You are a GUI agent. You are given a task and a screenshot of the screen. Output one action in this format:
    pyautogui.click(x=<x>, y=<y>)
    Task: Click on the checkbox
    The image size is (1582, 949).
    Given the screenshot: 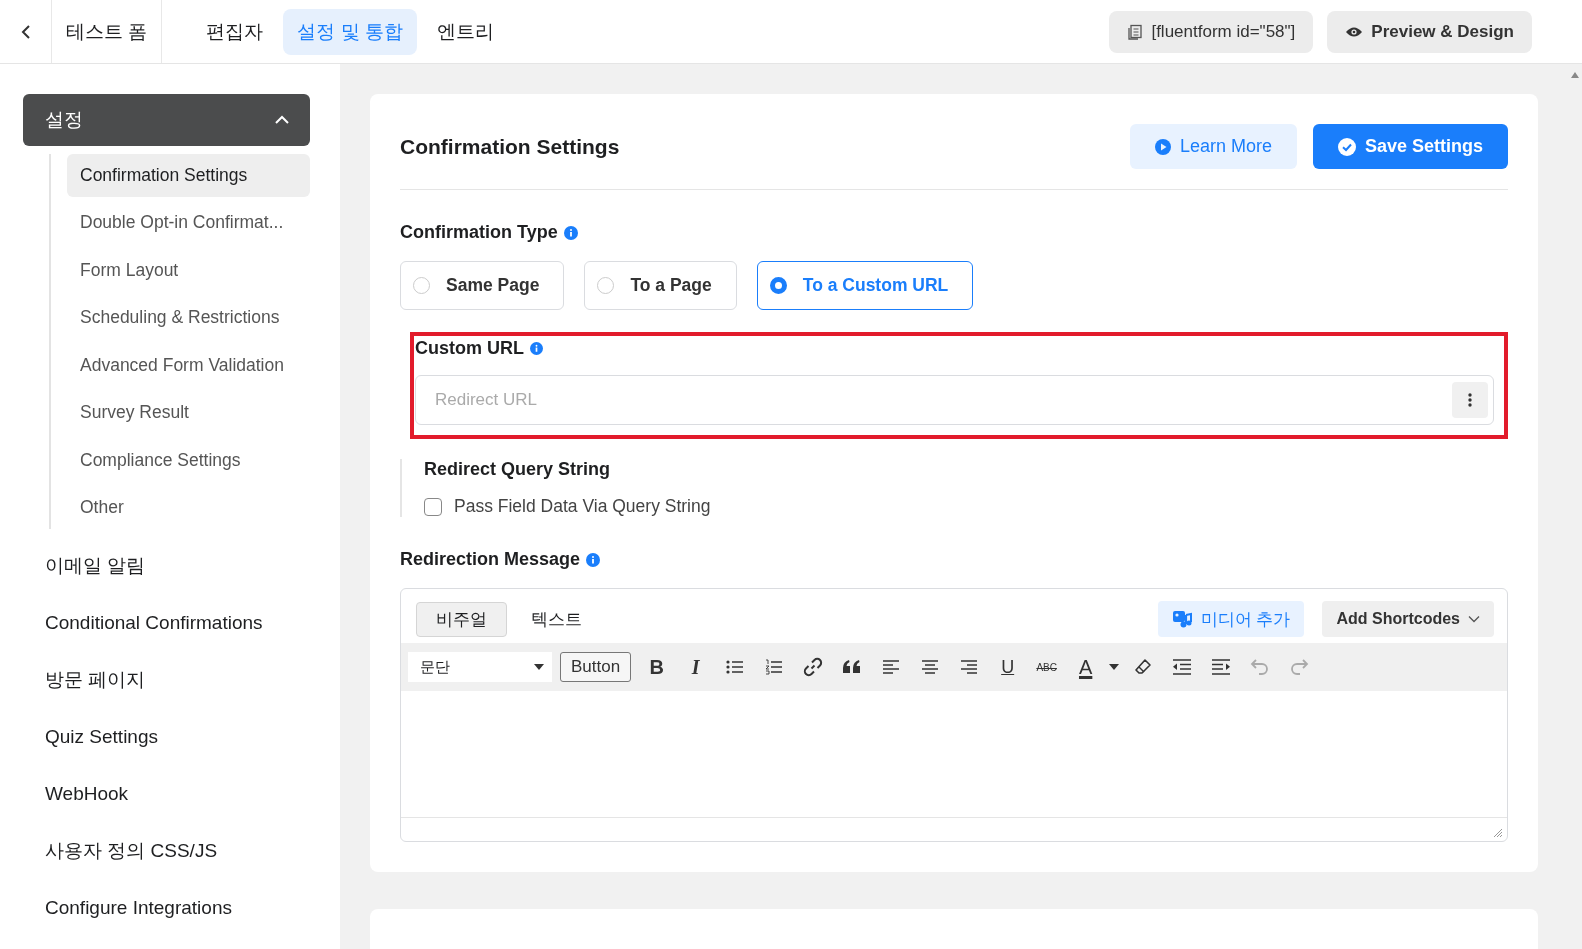 What is the action you would take?
    pyautogui.click(x=433, y=506)
    